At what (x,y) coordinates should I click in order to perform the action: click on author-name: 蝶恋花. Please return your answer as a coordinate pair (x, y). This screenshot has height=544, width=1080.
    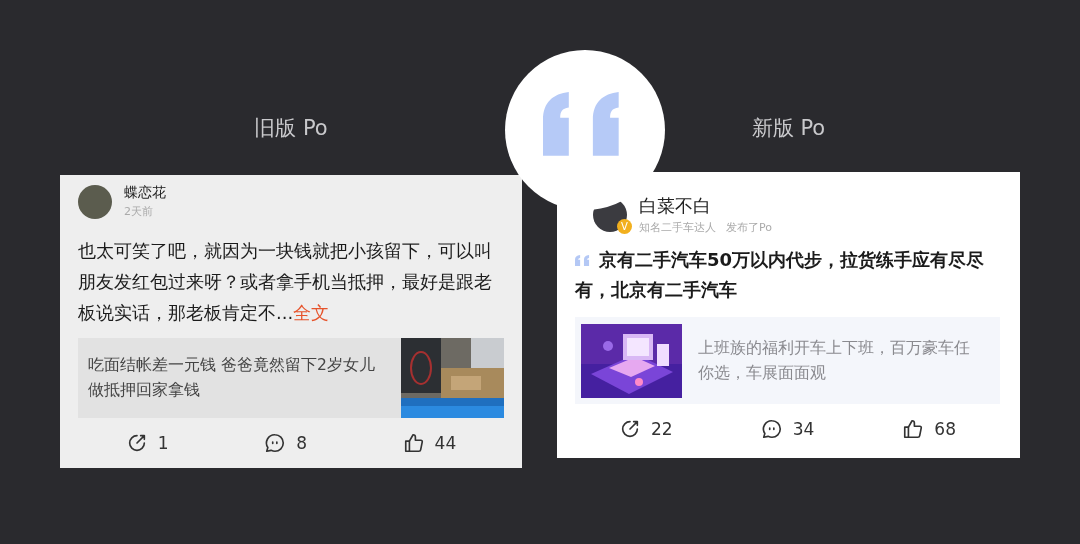
    Looking at the image, I should click on (145, 193).